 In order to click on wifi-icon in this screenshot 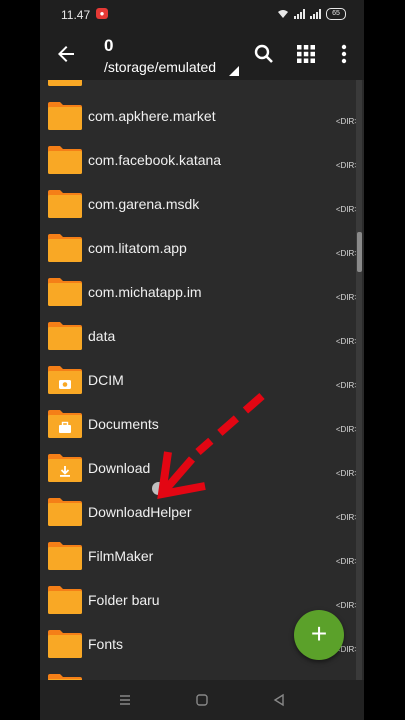, I will do `click(283, 14)`.